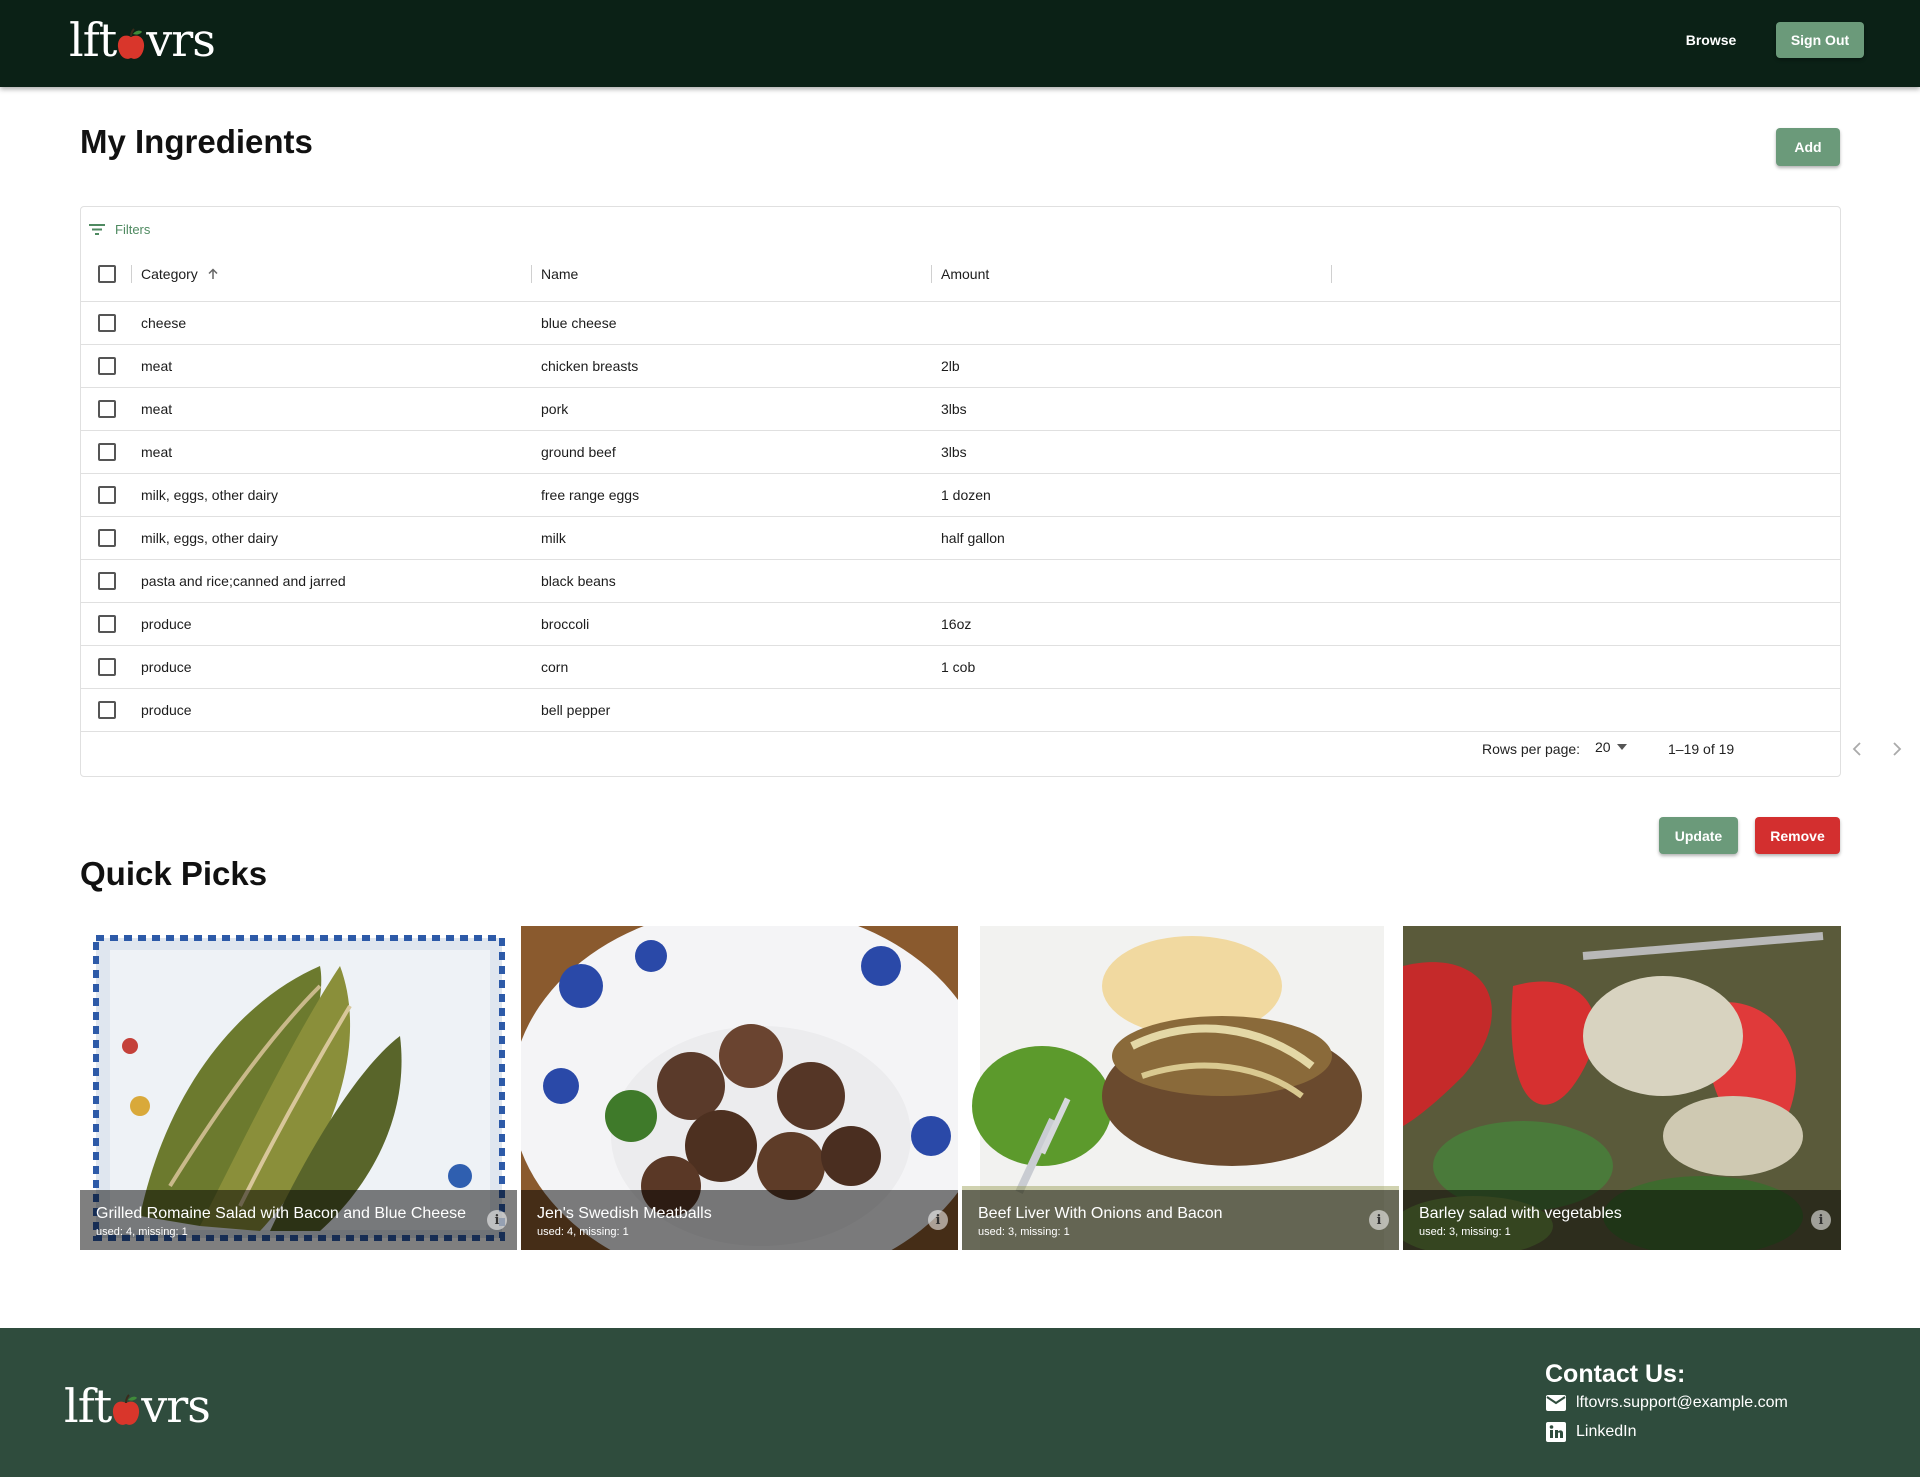  Describe the element at coordinates (966, 495) in the screenshot. I see `cell-amount: 1 dozen` at that location.